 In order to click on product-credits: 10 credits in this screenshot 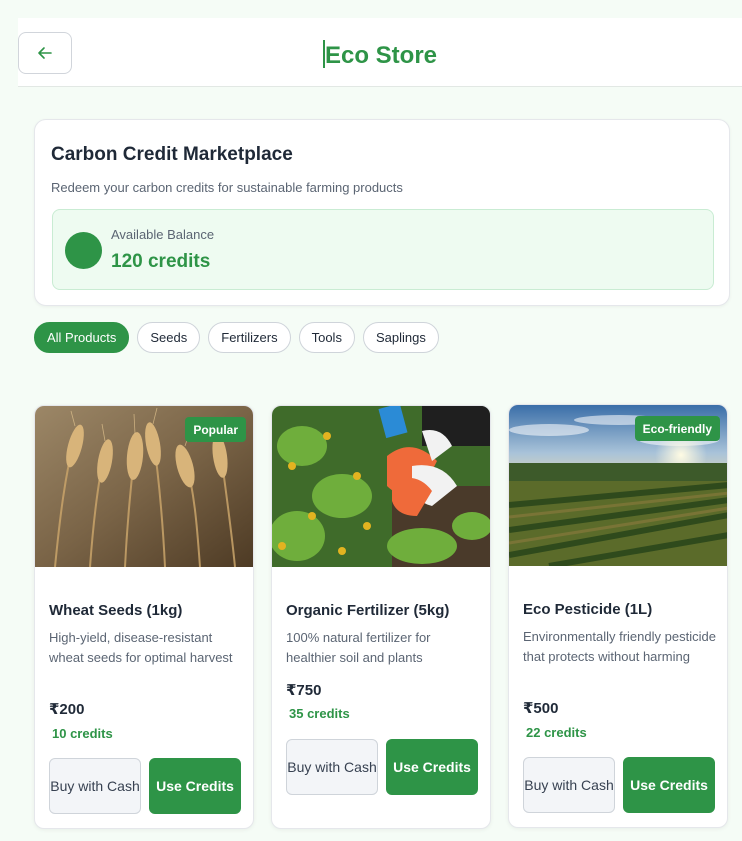, I will do `click(82, 733)`.